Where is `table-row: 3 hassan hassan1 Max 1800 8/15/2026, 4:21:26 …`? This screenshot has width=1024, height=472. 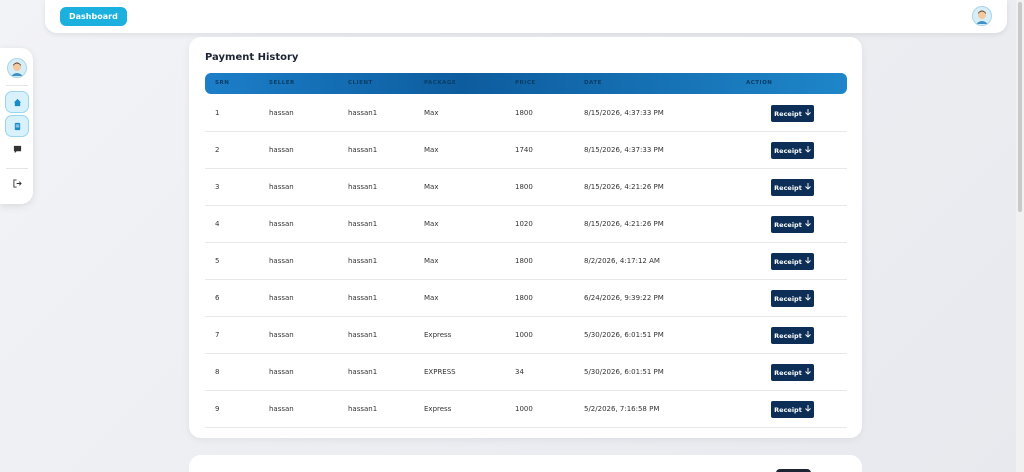
table-row: 3 hassan hassan1 Max 1800 8/15/2026, 4:21:26 … is located at coordinates (526, 187).